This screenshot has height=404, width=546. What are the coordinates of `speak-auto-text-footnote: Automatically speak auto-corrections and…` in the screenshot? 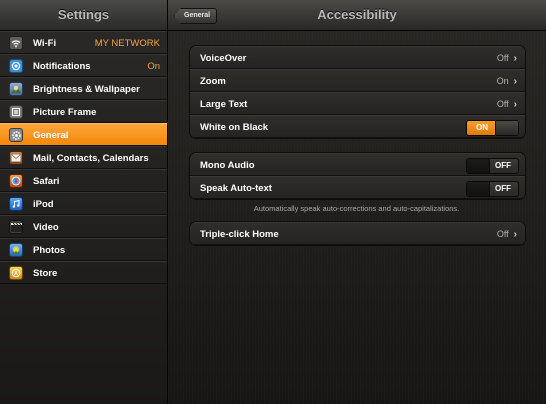 It's located at (356, 208).